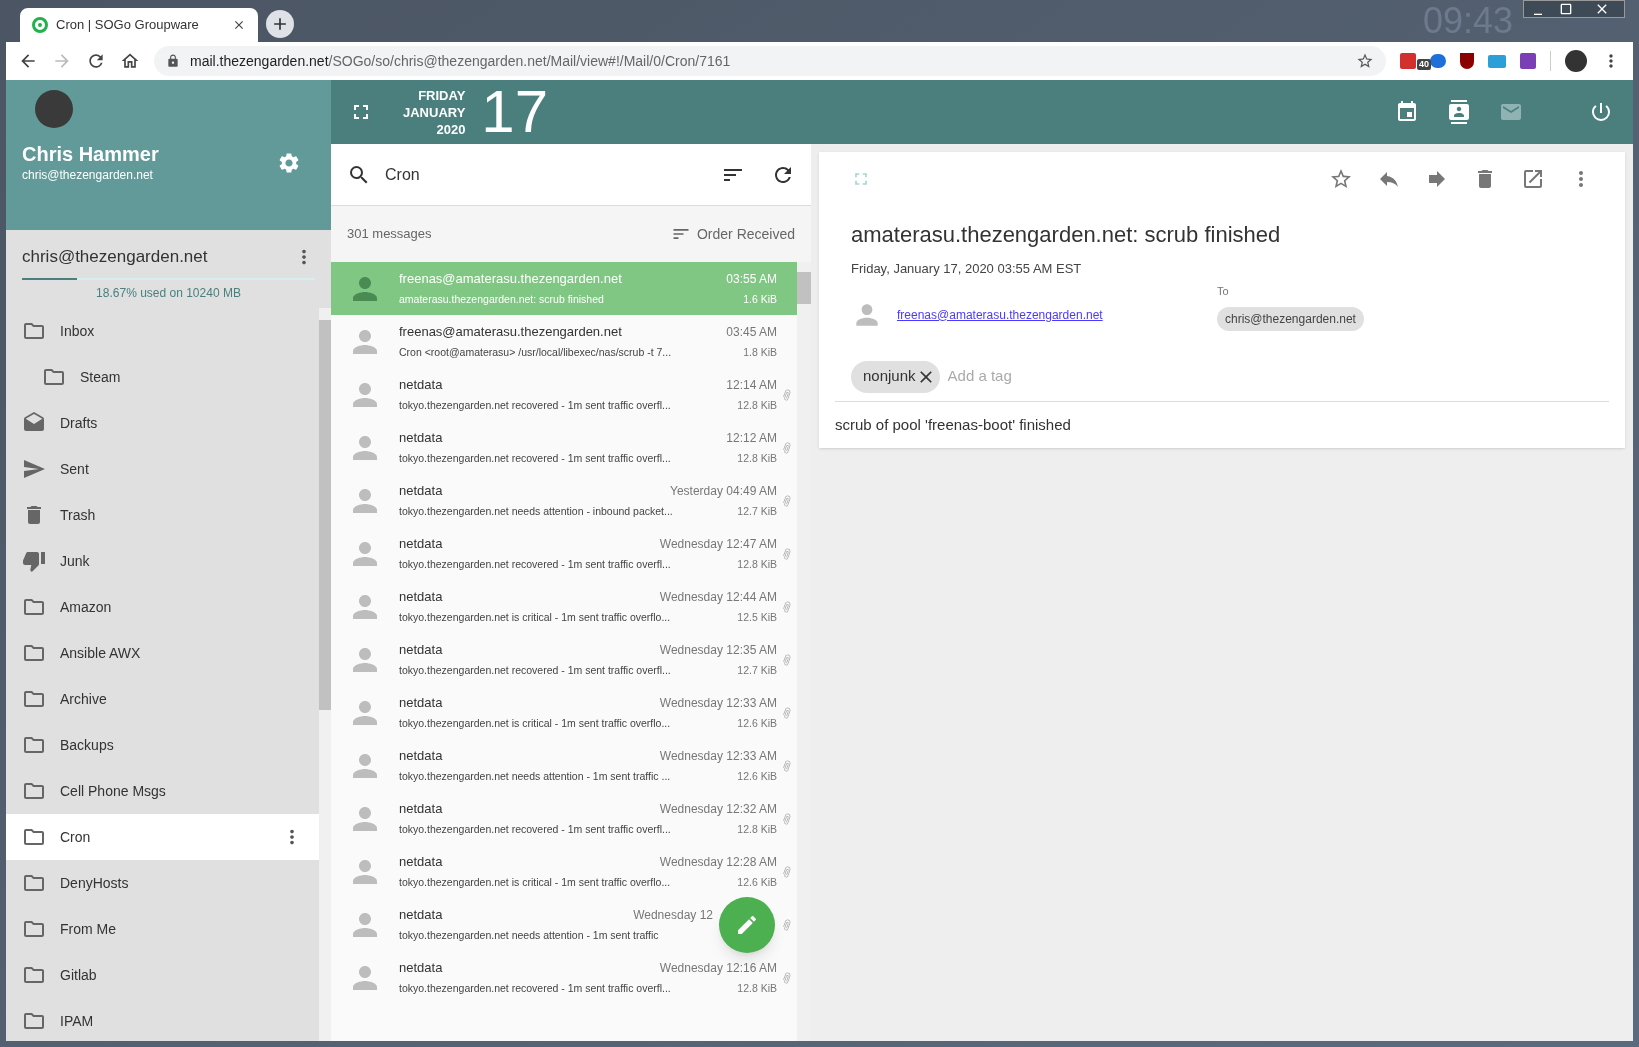 This screenshot has height=1047, width=1639. Describe the element at coordinates (78, 331) in the screenshot. I see `folder-name: Inbox` at that location.